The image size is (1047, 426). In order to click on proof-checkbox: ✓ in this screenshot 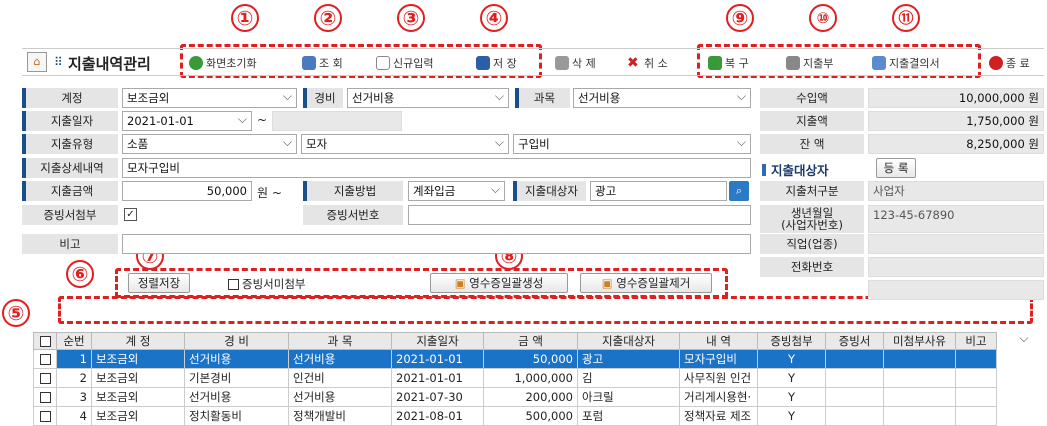, I will do `click(130, 214)`.